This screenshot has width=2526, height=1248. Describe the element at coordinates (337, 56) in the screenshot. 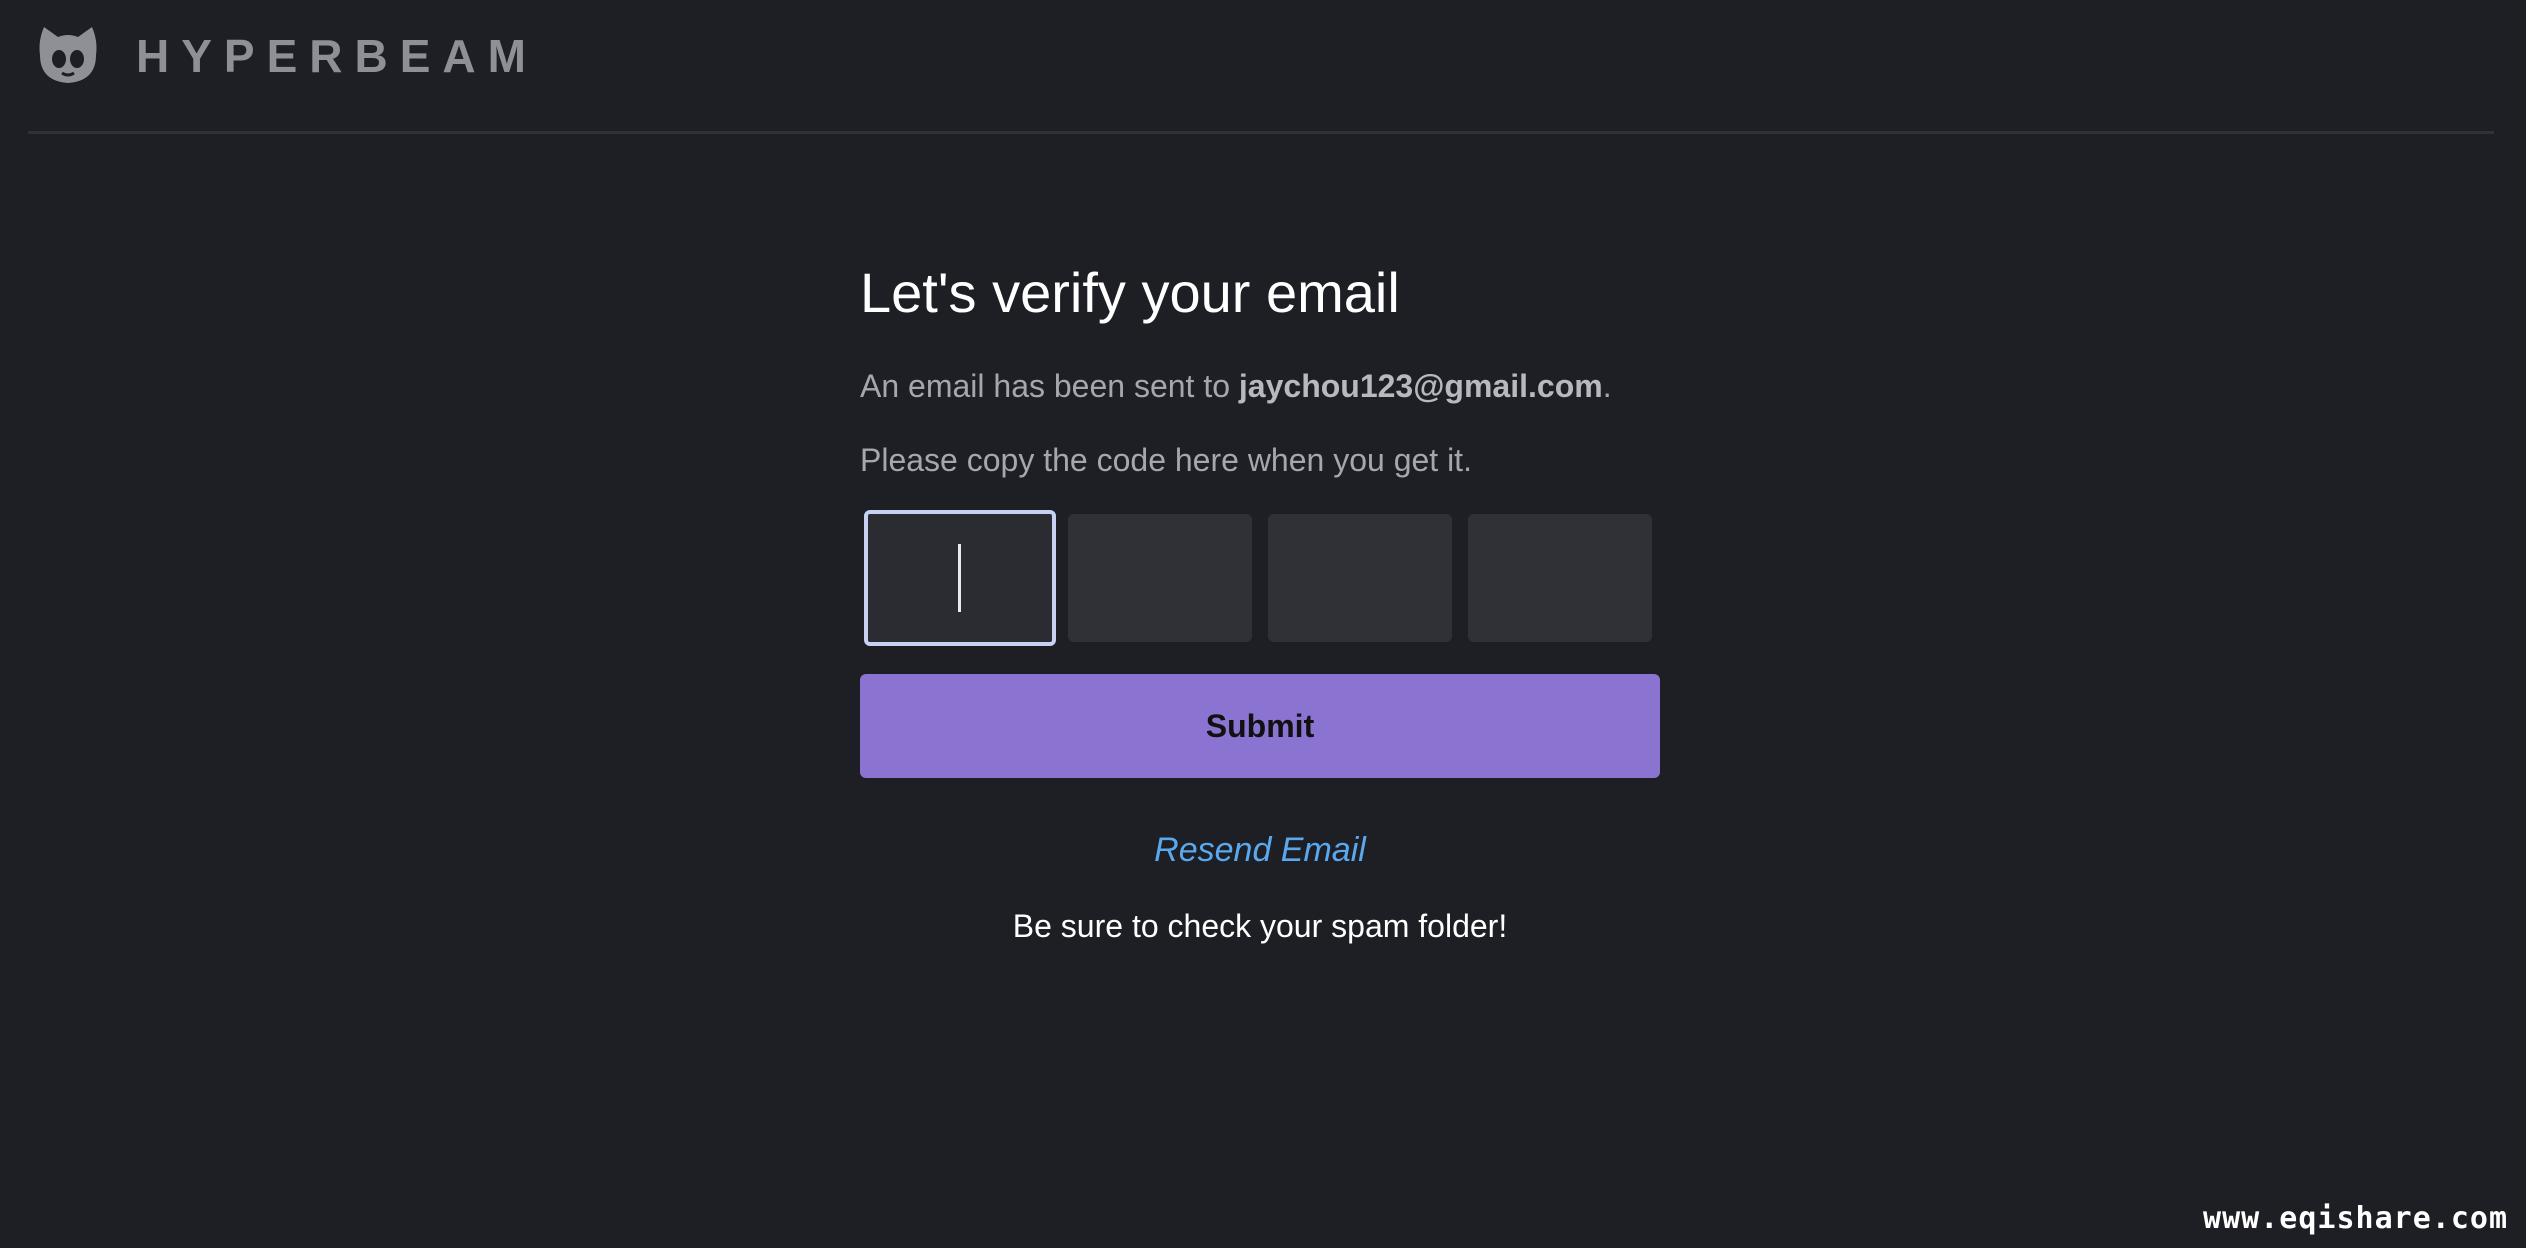

I see `brand-name: HYPERBEAM` at that location.